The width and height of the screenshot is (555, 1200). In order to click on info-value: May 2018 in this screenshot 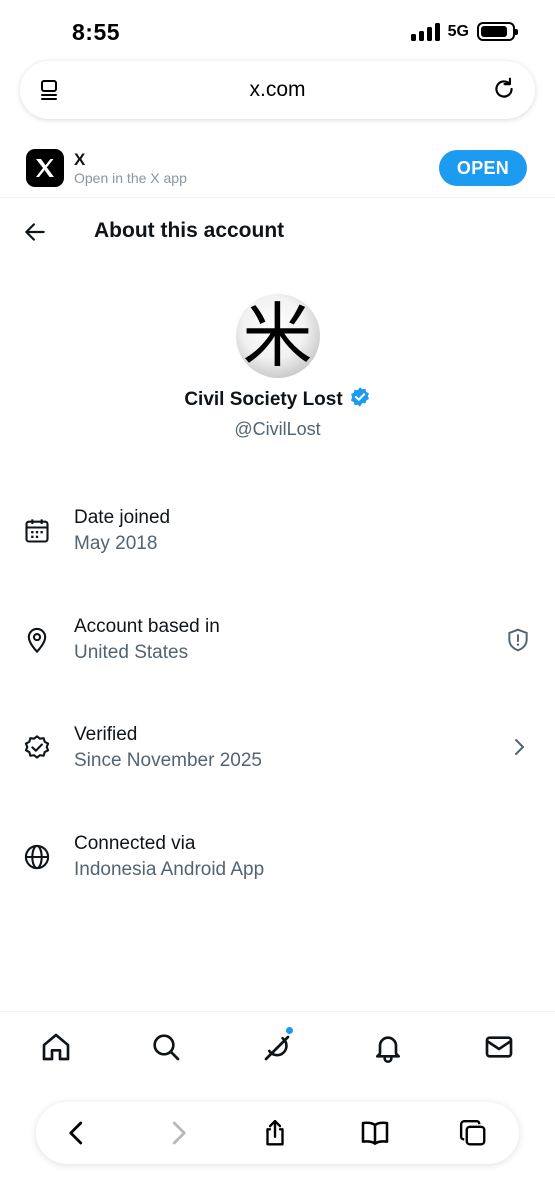, I will do `click(116, 543)`.